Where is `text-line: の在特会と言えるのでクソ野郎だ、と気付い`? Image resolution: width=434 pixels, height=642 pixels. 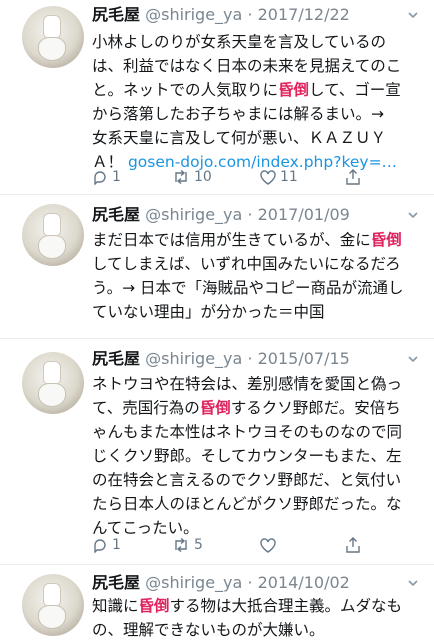 text-line: の在特会と言えるのでクソ野郎だ、と気付い is located at coordinates (257, 480).